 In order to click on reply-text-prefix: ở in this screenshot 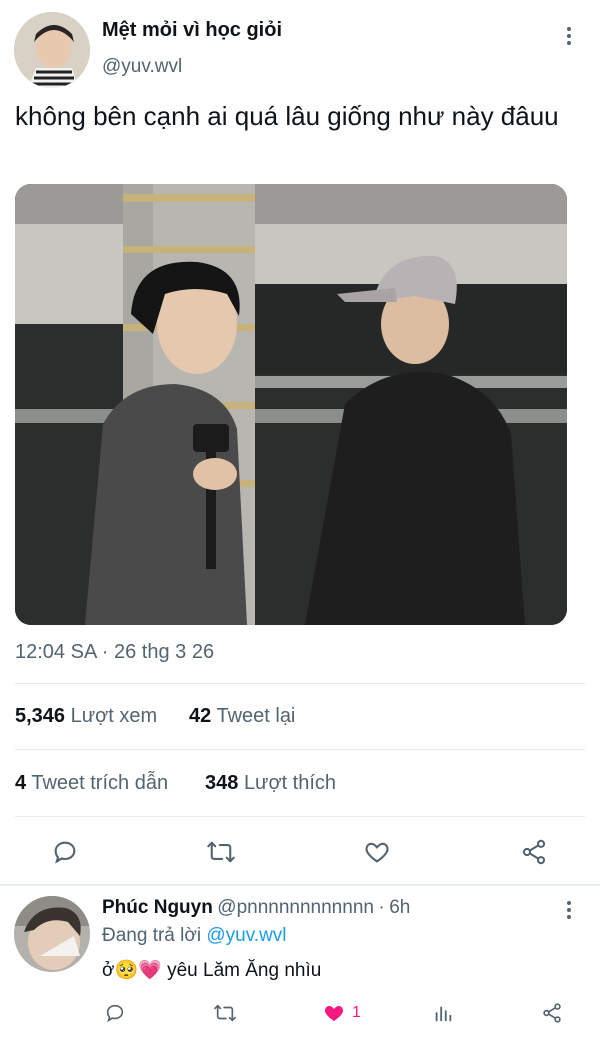, I will do `click(108, 970)`.